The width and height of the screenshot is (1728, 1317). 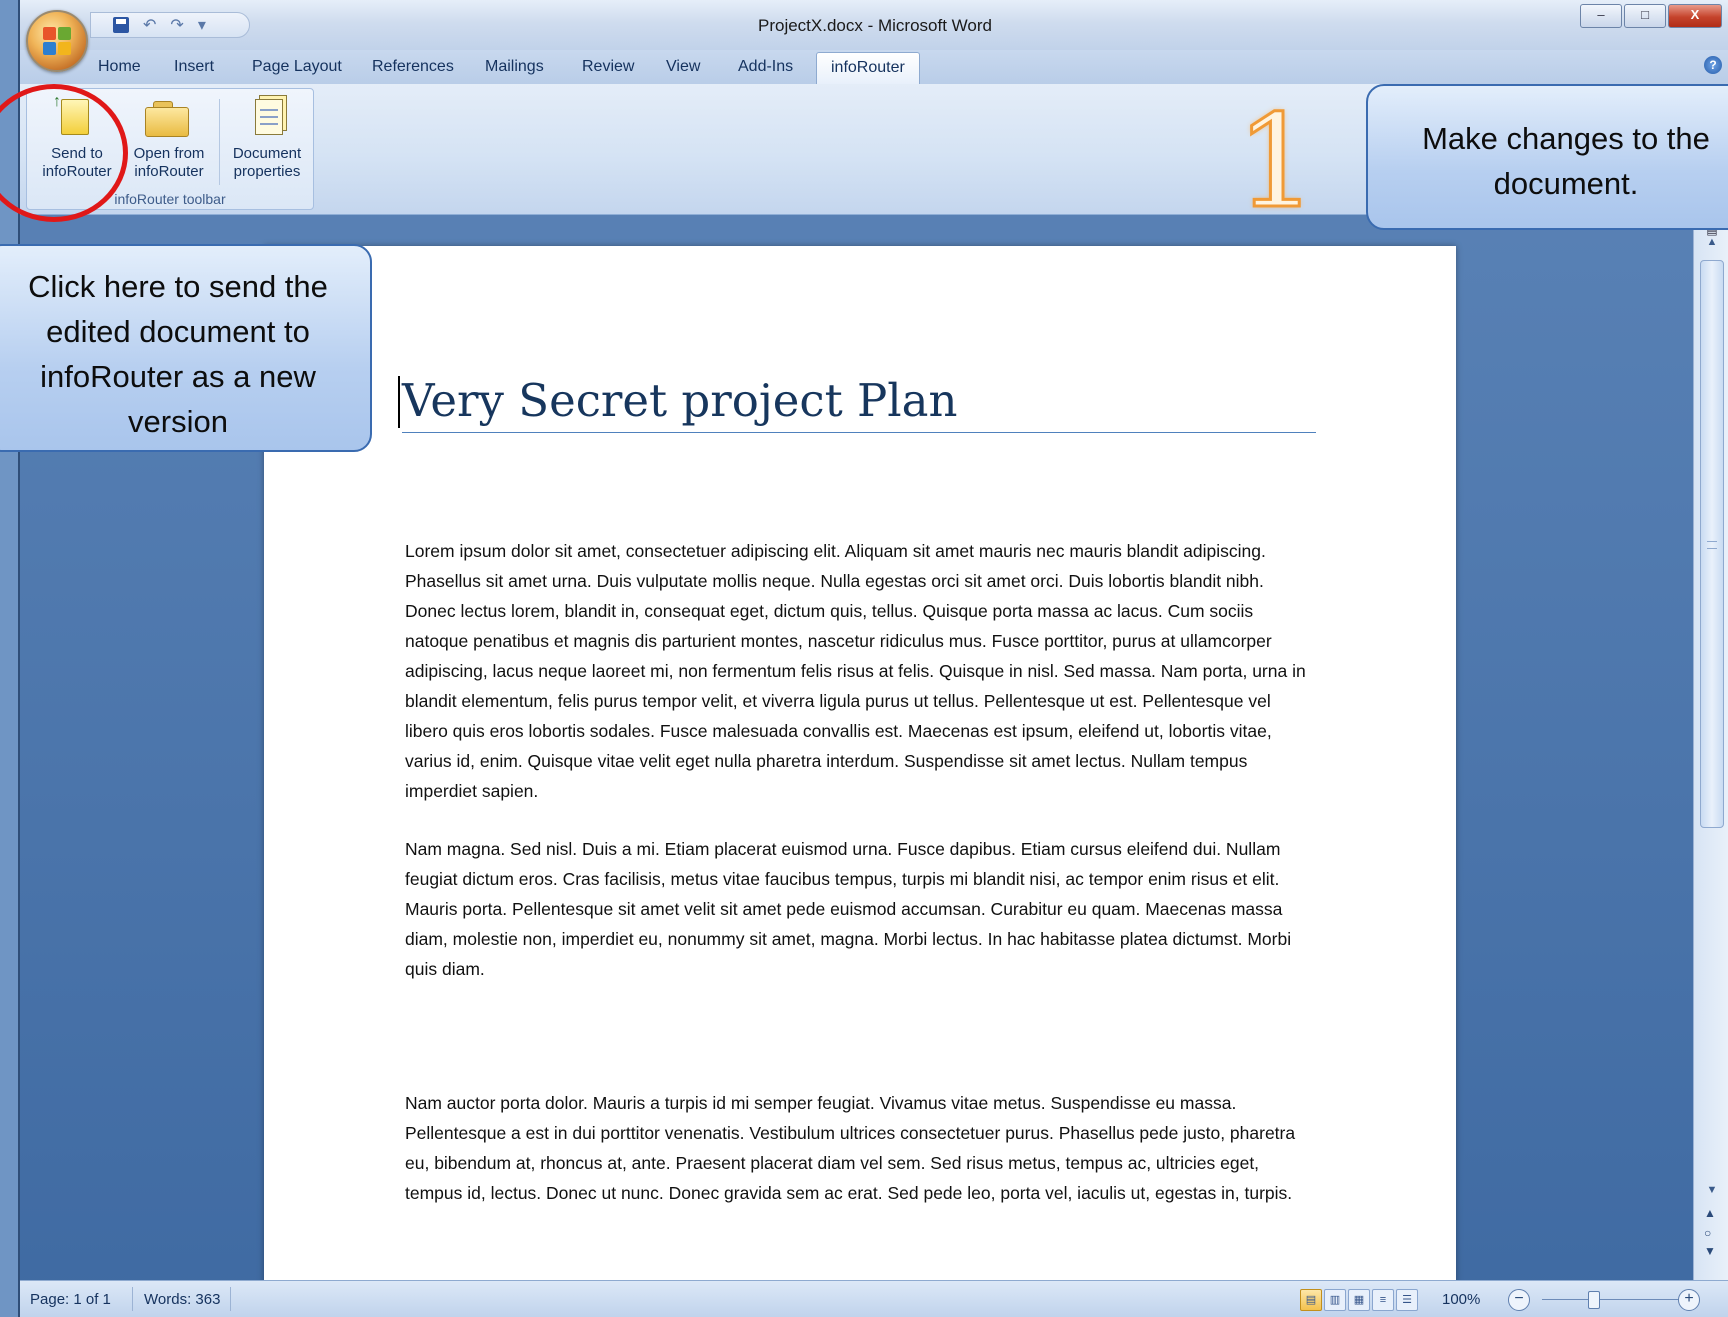 What do you see at coordinates (413, 67) in the screenshot?
I see `tab-references: References` at bounding box center [413, 67].